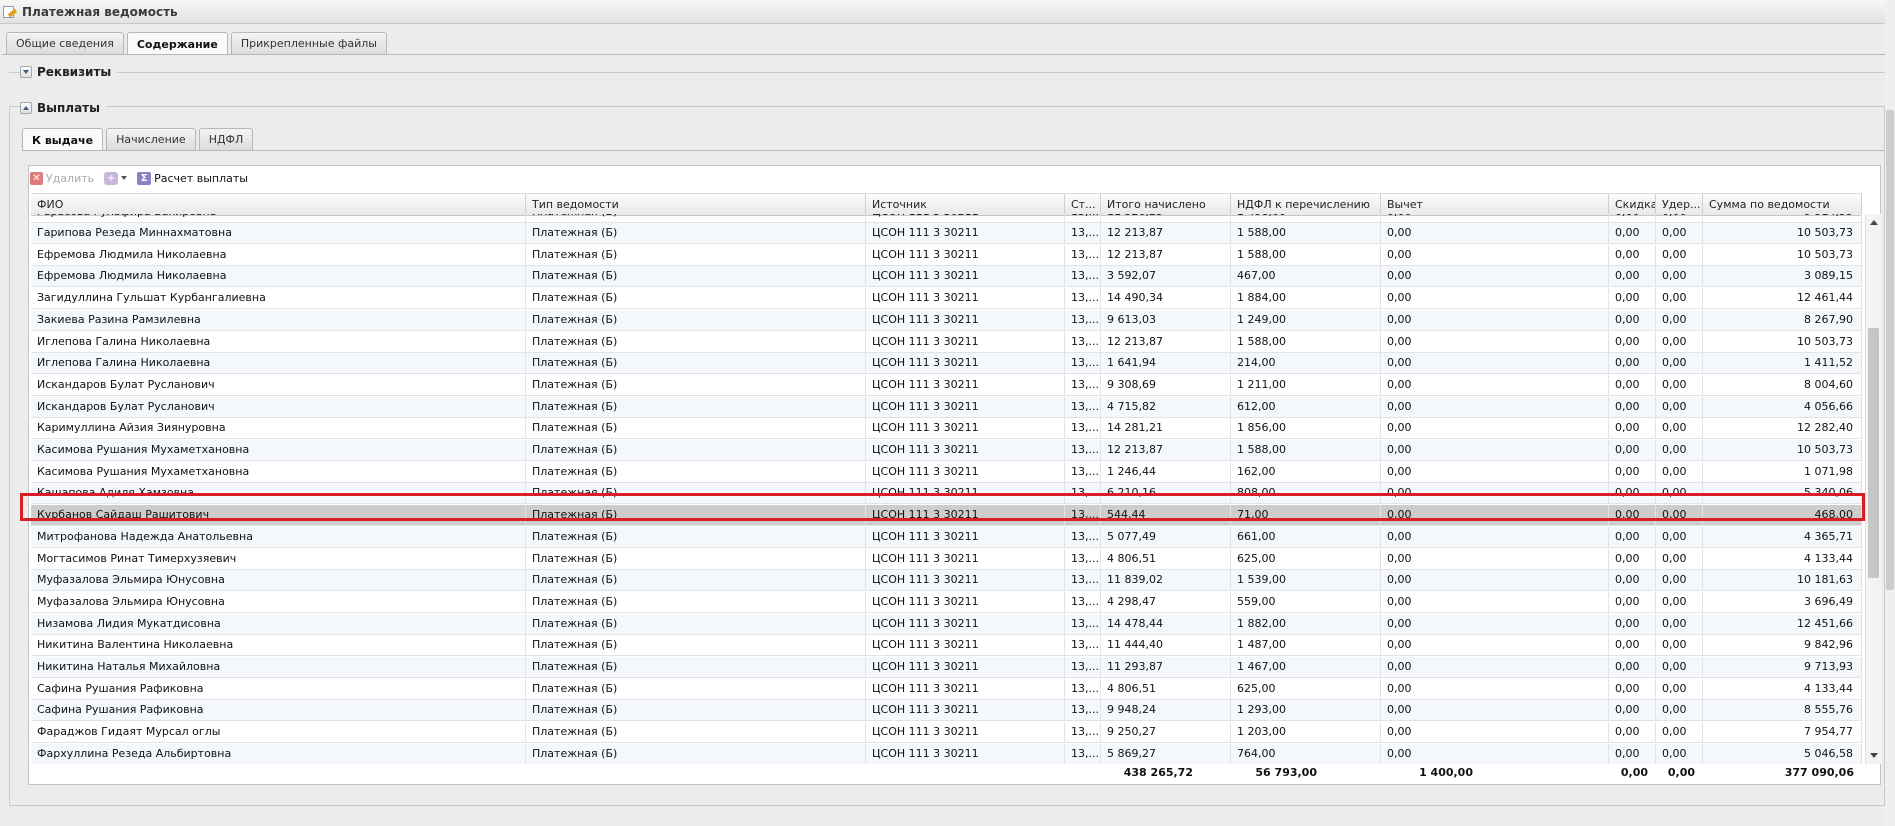 The height and width of the screenshot is (826, 1895). Describe the element at coordinates (1782, 255) in the screenshot. I see `cell-sum: 10 503,73` at that location.